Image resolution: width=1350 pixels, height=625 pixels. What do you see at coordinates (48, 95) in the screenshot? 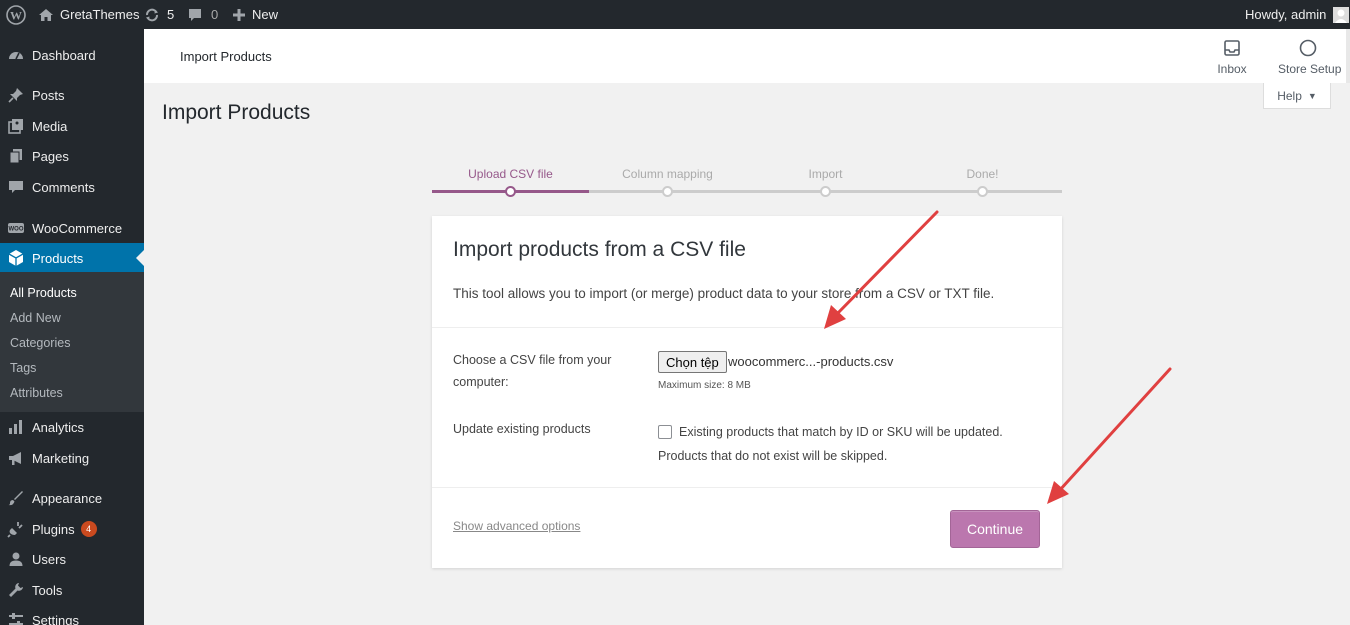
I see `menu-label: Posts` at bounding box center [48, 95].